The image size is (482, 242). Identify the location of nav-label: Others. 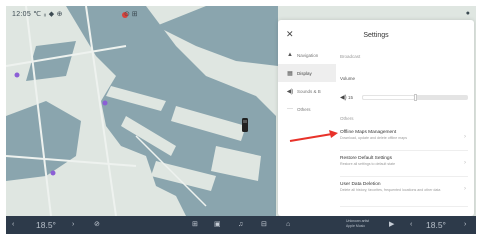
(304, 109).